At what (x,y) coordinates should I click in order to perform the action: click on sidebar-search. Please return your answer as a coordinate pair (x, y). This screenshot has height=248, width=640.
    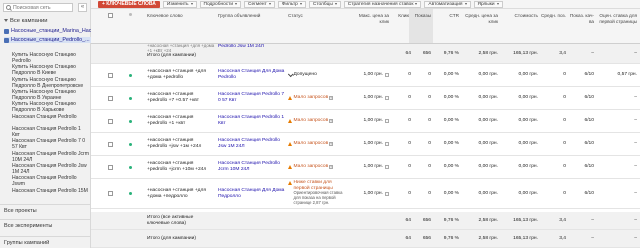
    Looking at the image, I should click on (38, 7).